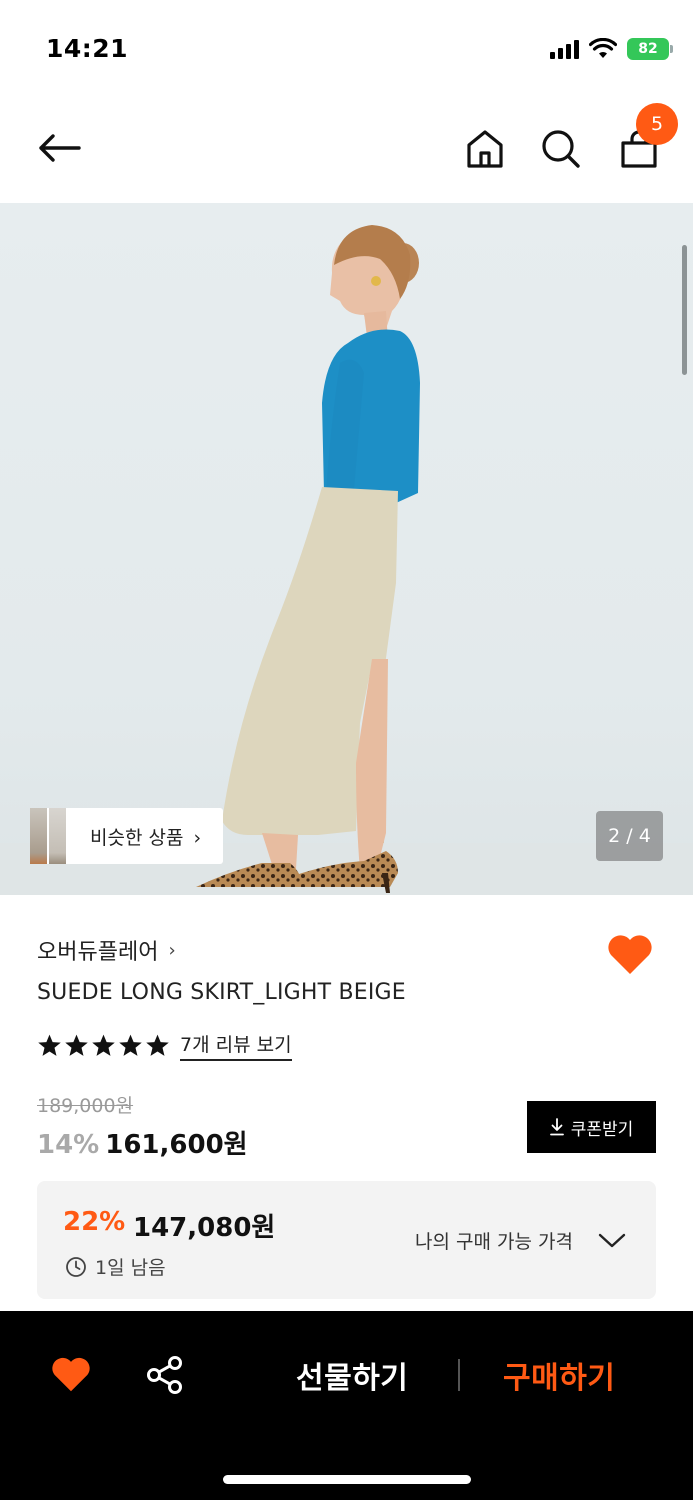 The height and width of the screenshot is (1500, 693). What do you see at coordinates (459, 1375) in the screenshot?
I see `divider` at bounding box center [459, 1375].